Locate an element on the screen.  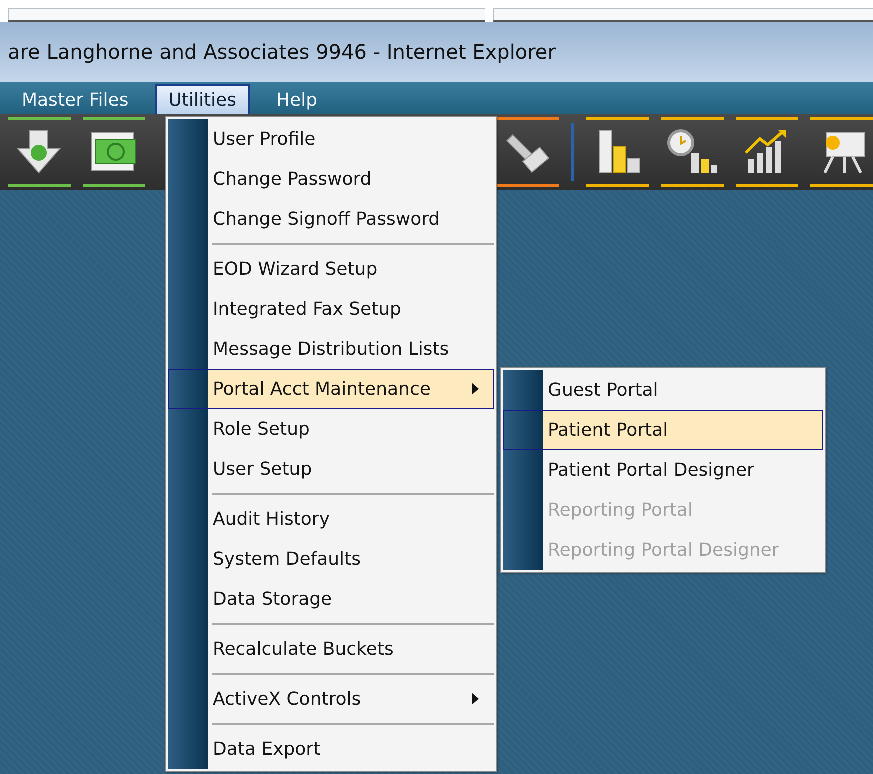
menu-entry: Portal Acct Maintenance is located at coordinates (331, 389).